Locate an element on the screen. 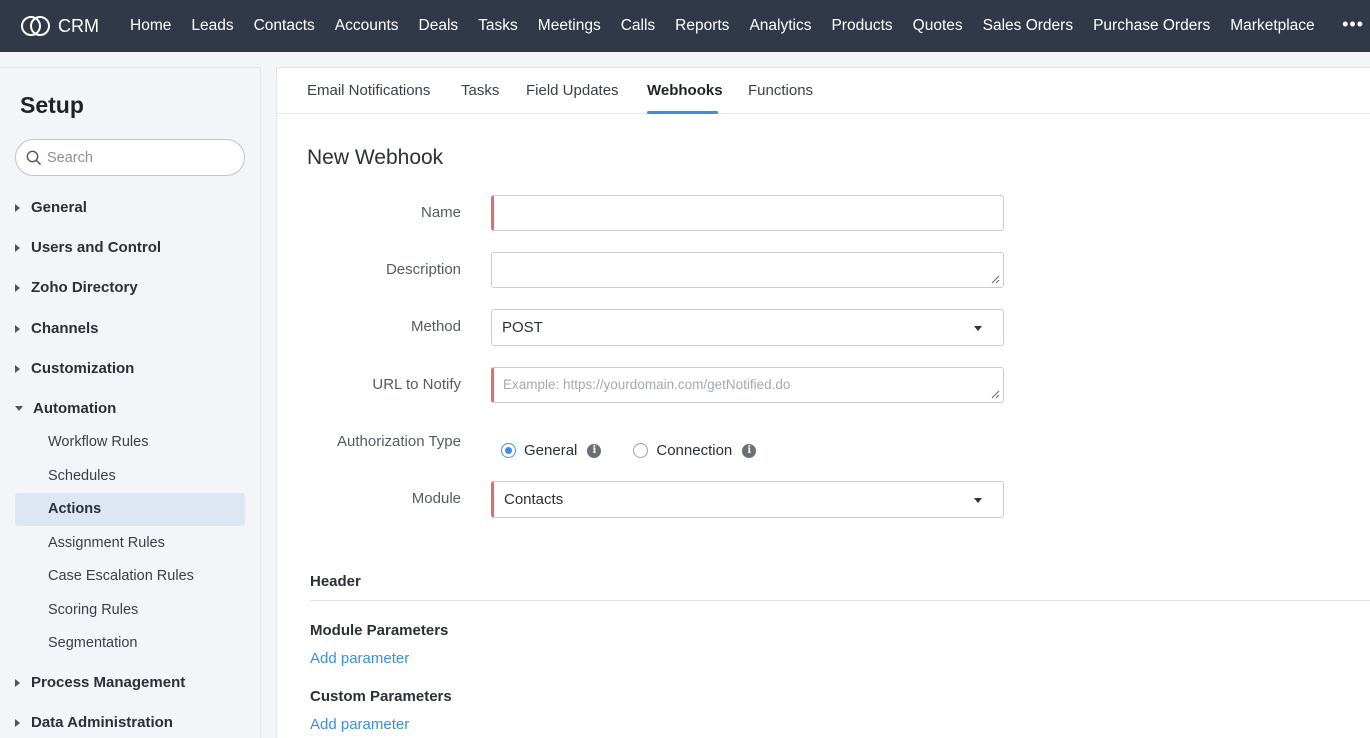  method-selected-value: POST is located at coordinates (522, 327).